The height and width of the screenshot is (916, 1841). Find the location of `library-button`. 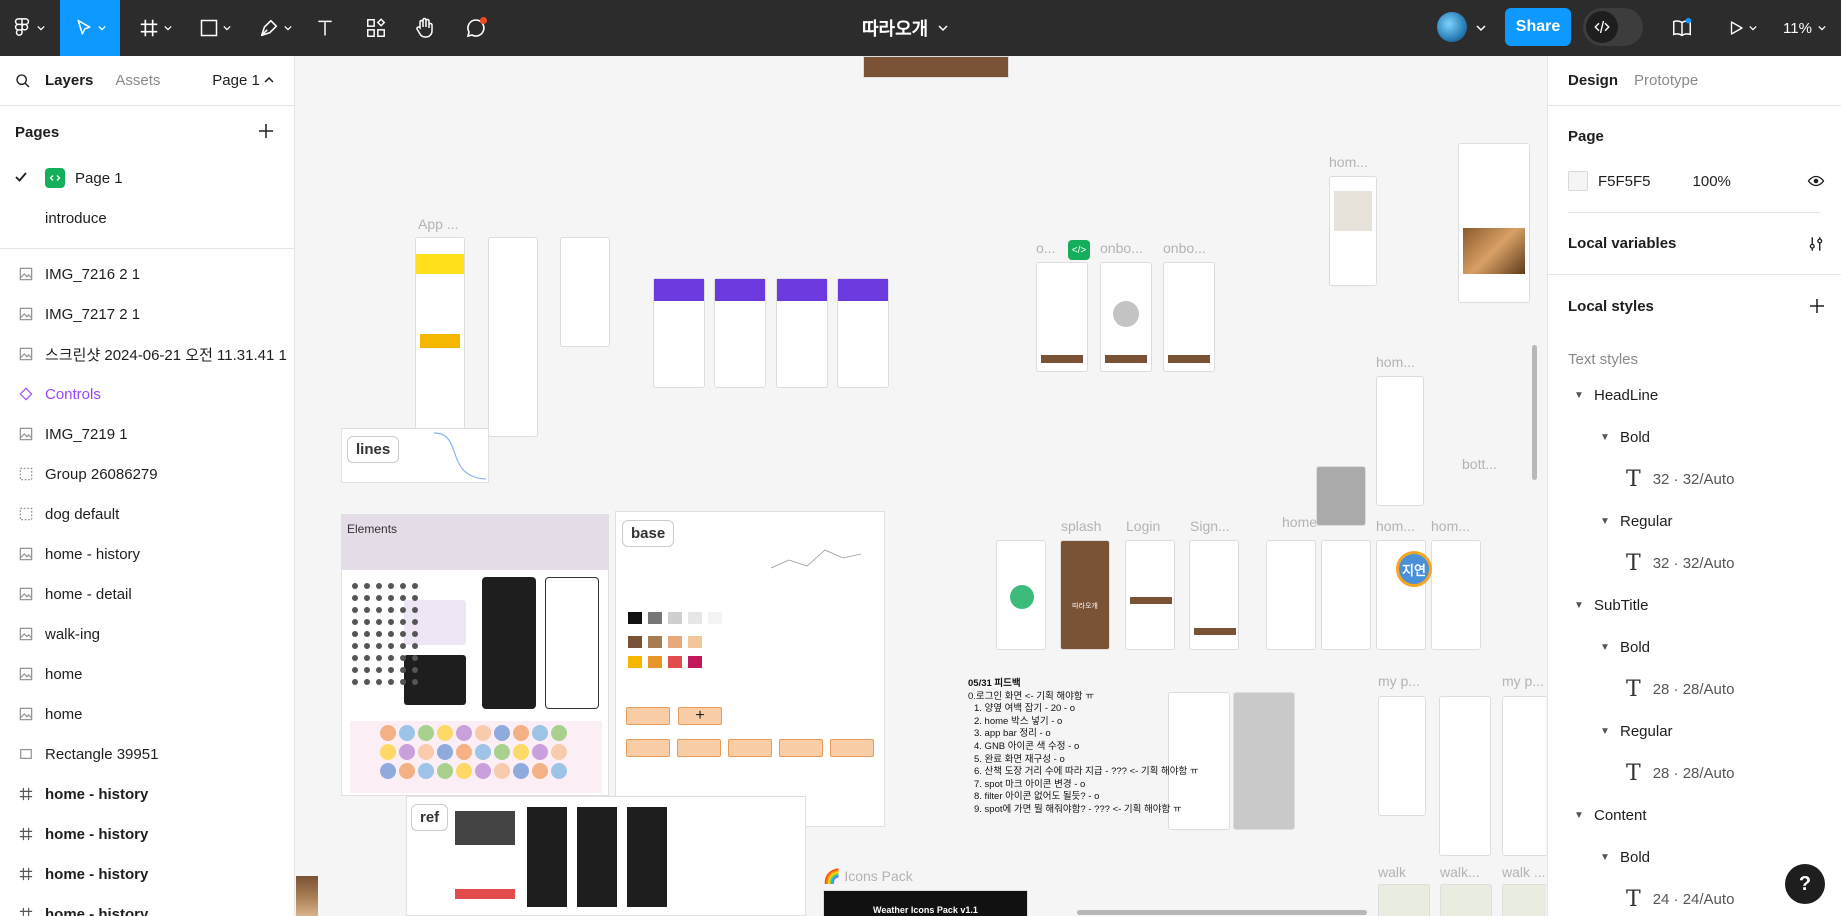

library-button is located at coordinates (1682, 28).